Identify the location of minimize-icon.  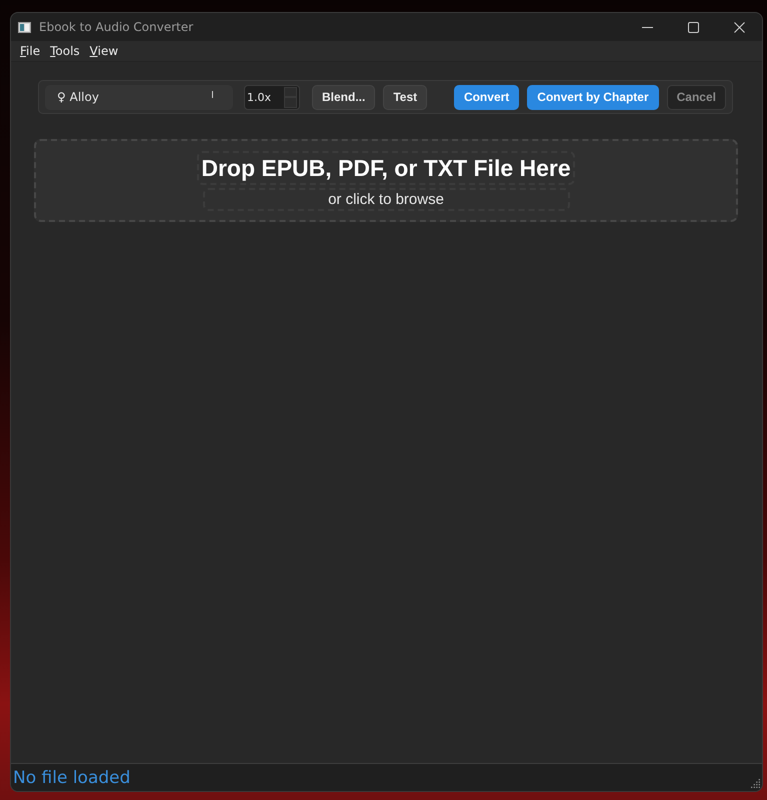
(647, 27).